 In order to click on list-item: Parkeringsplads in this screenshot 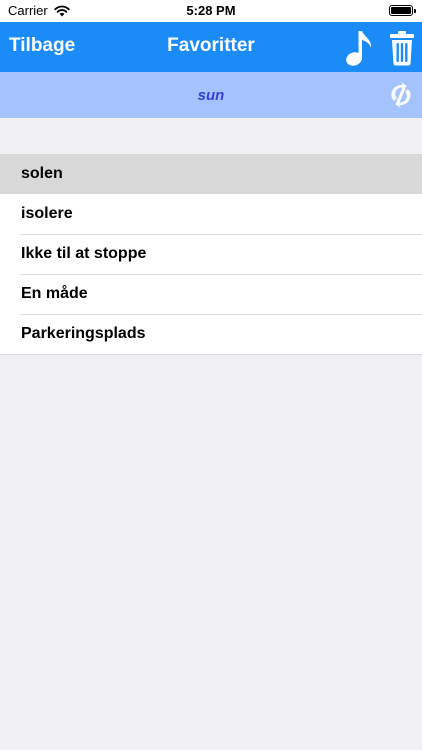, I will do `click(211, 334)`.